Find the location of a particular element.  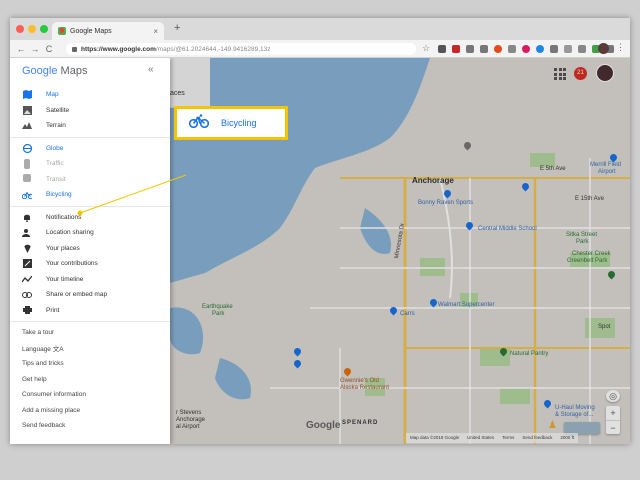

url-path: /maps/@61.2024644,-149.9416289,13z is located at coordinates (213, 49).